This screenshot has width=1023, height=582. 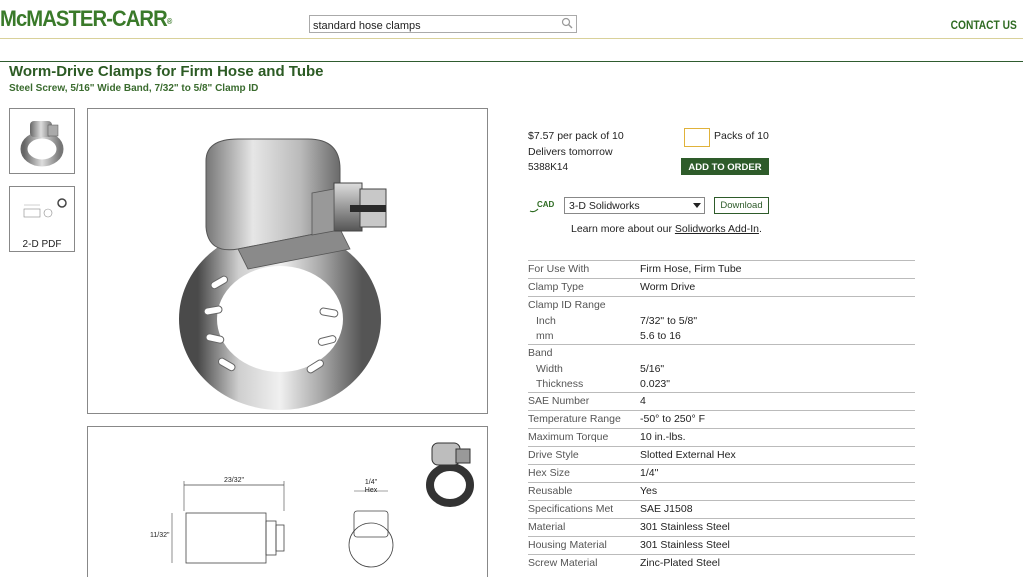 I want to click on contact-us-link: CONTACT US, so click(x=984, y=25).